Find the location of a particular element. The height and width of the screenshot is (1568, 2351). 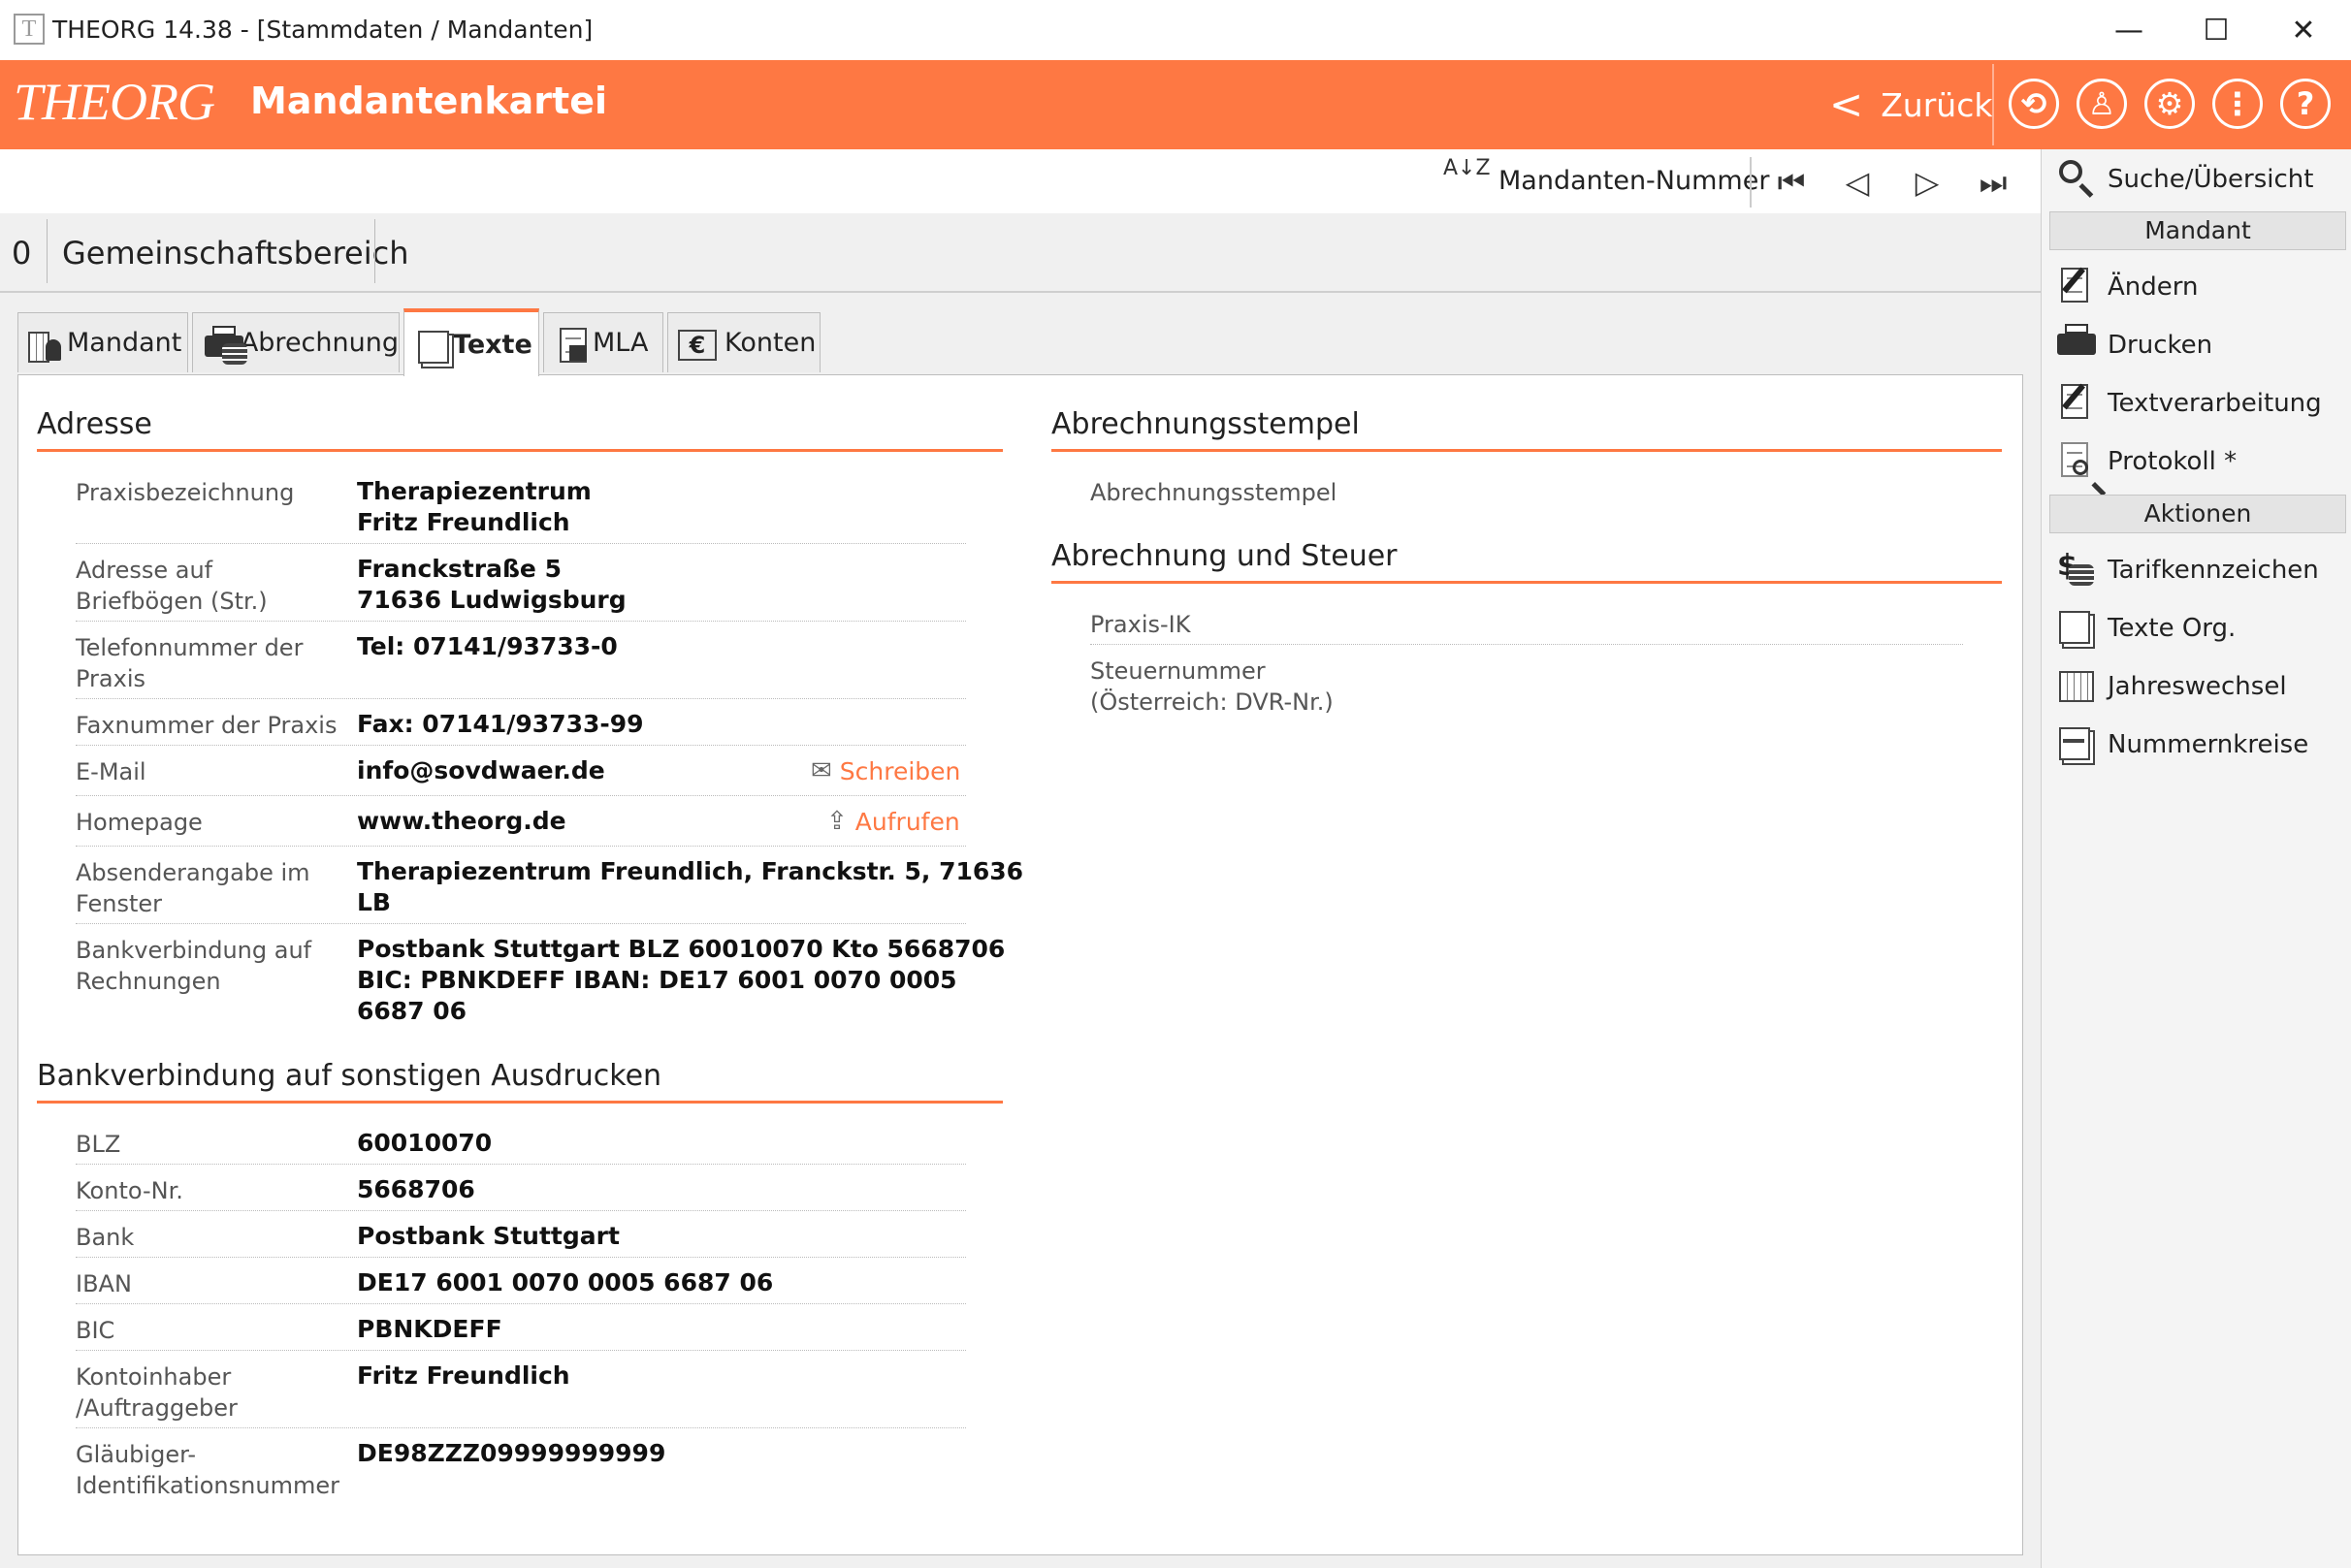

group-header-mandant: Mandant is located at coordinates (2197, 230).